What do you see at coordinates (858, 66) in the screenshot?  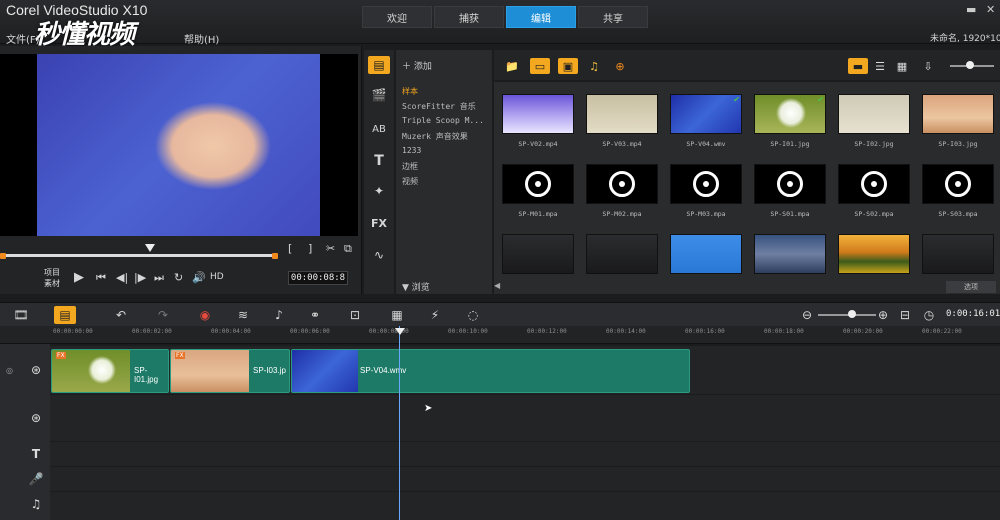 I see `thumbnail-view-icon: ▬` at bounding box center [858, 66].